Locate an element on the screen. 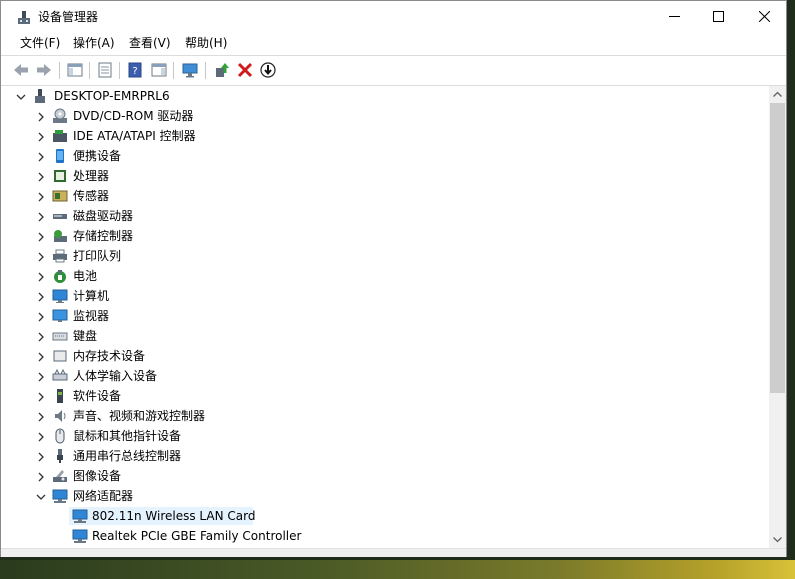 The height and width of the screenshot is (579, 795). vertical-scrollbar is located at coordinates (777, 317).